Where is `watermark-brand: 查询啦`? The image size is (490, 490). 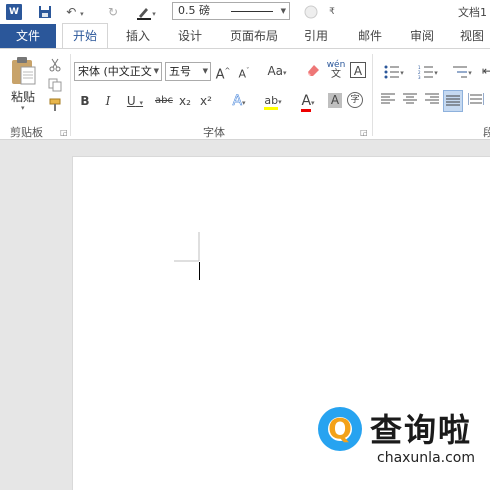
watermark-brand: 查询啦 is located at coordinates (421, 430).